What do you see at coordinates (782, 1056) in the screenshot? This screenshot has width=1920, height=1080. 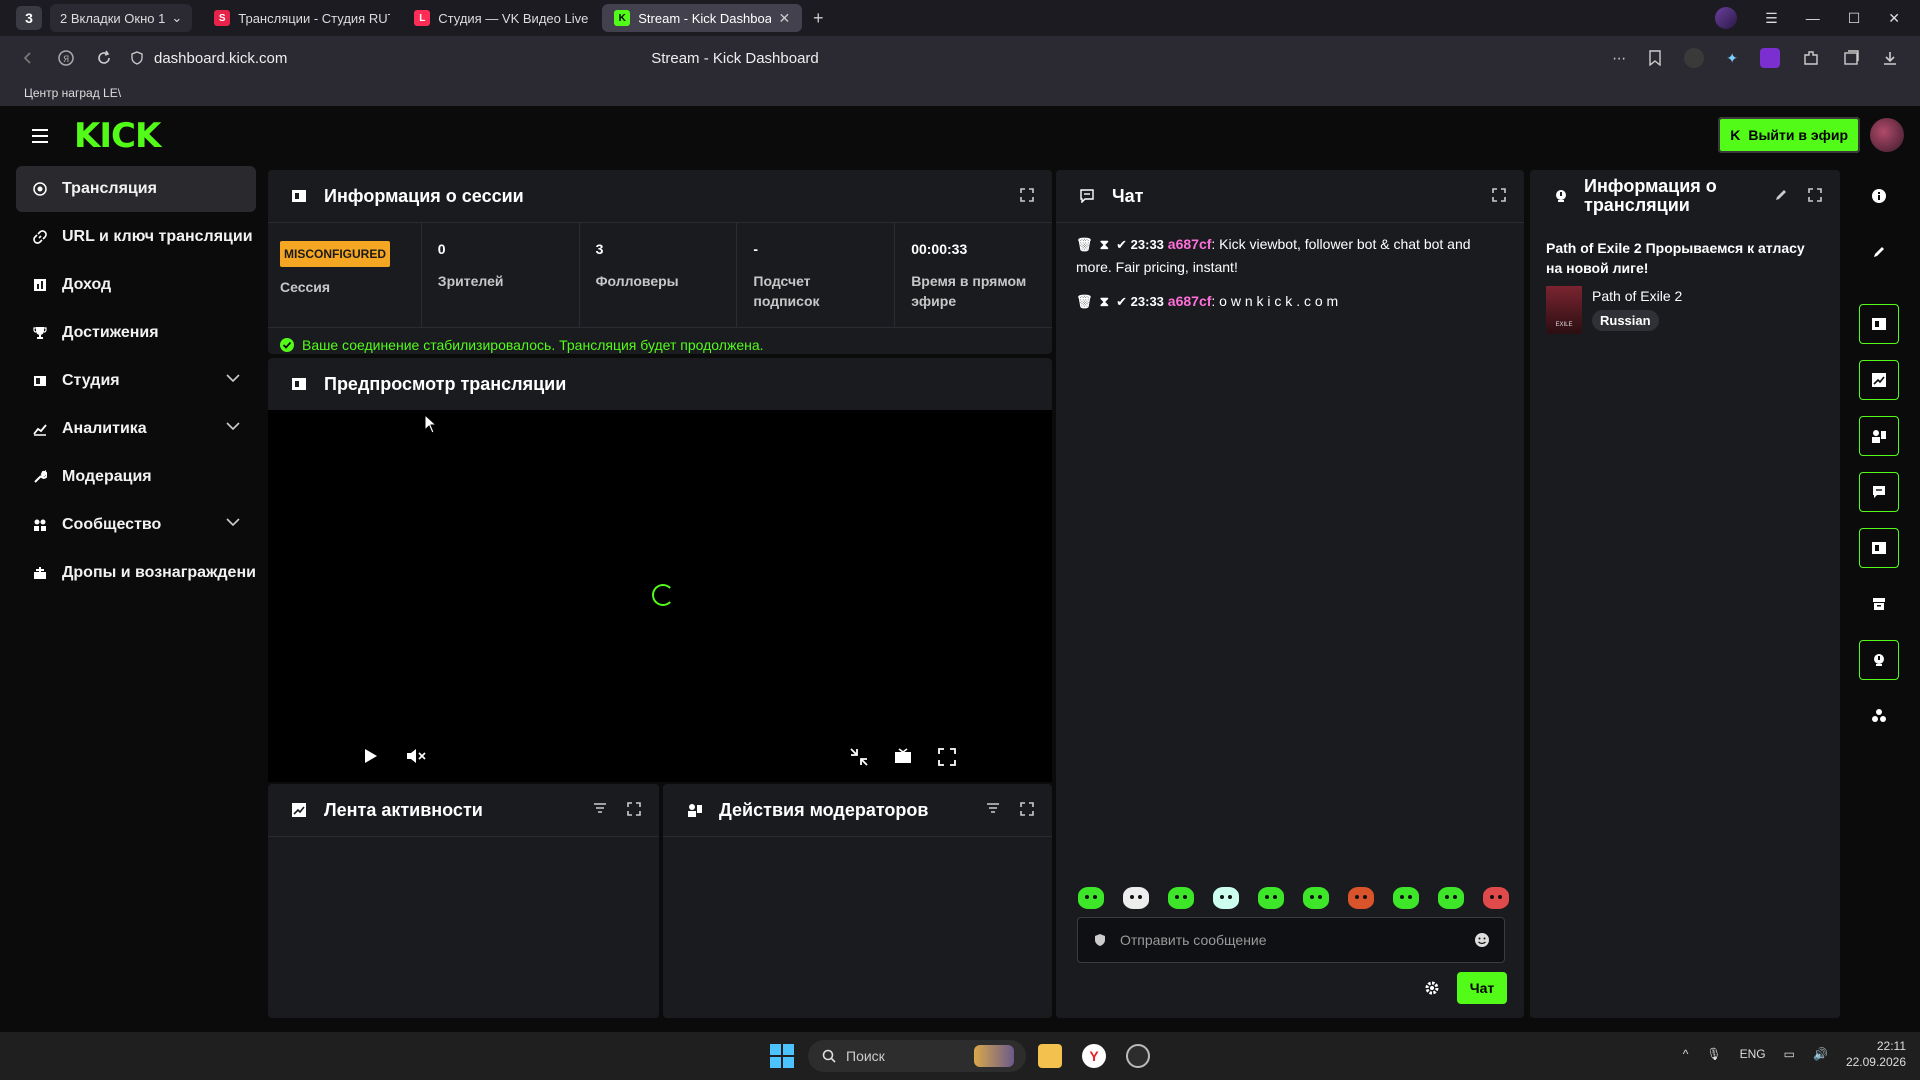 I see `windows-start-icon` at bounding box center [782, 1056].